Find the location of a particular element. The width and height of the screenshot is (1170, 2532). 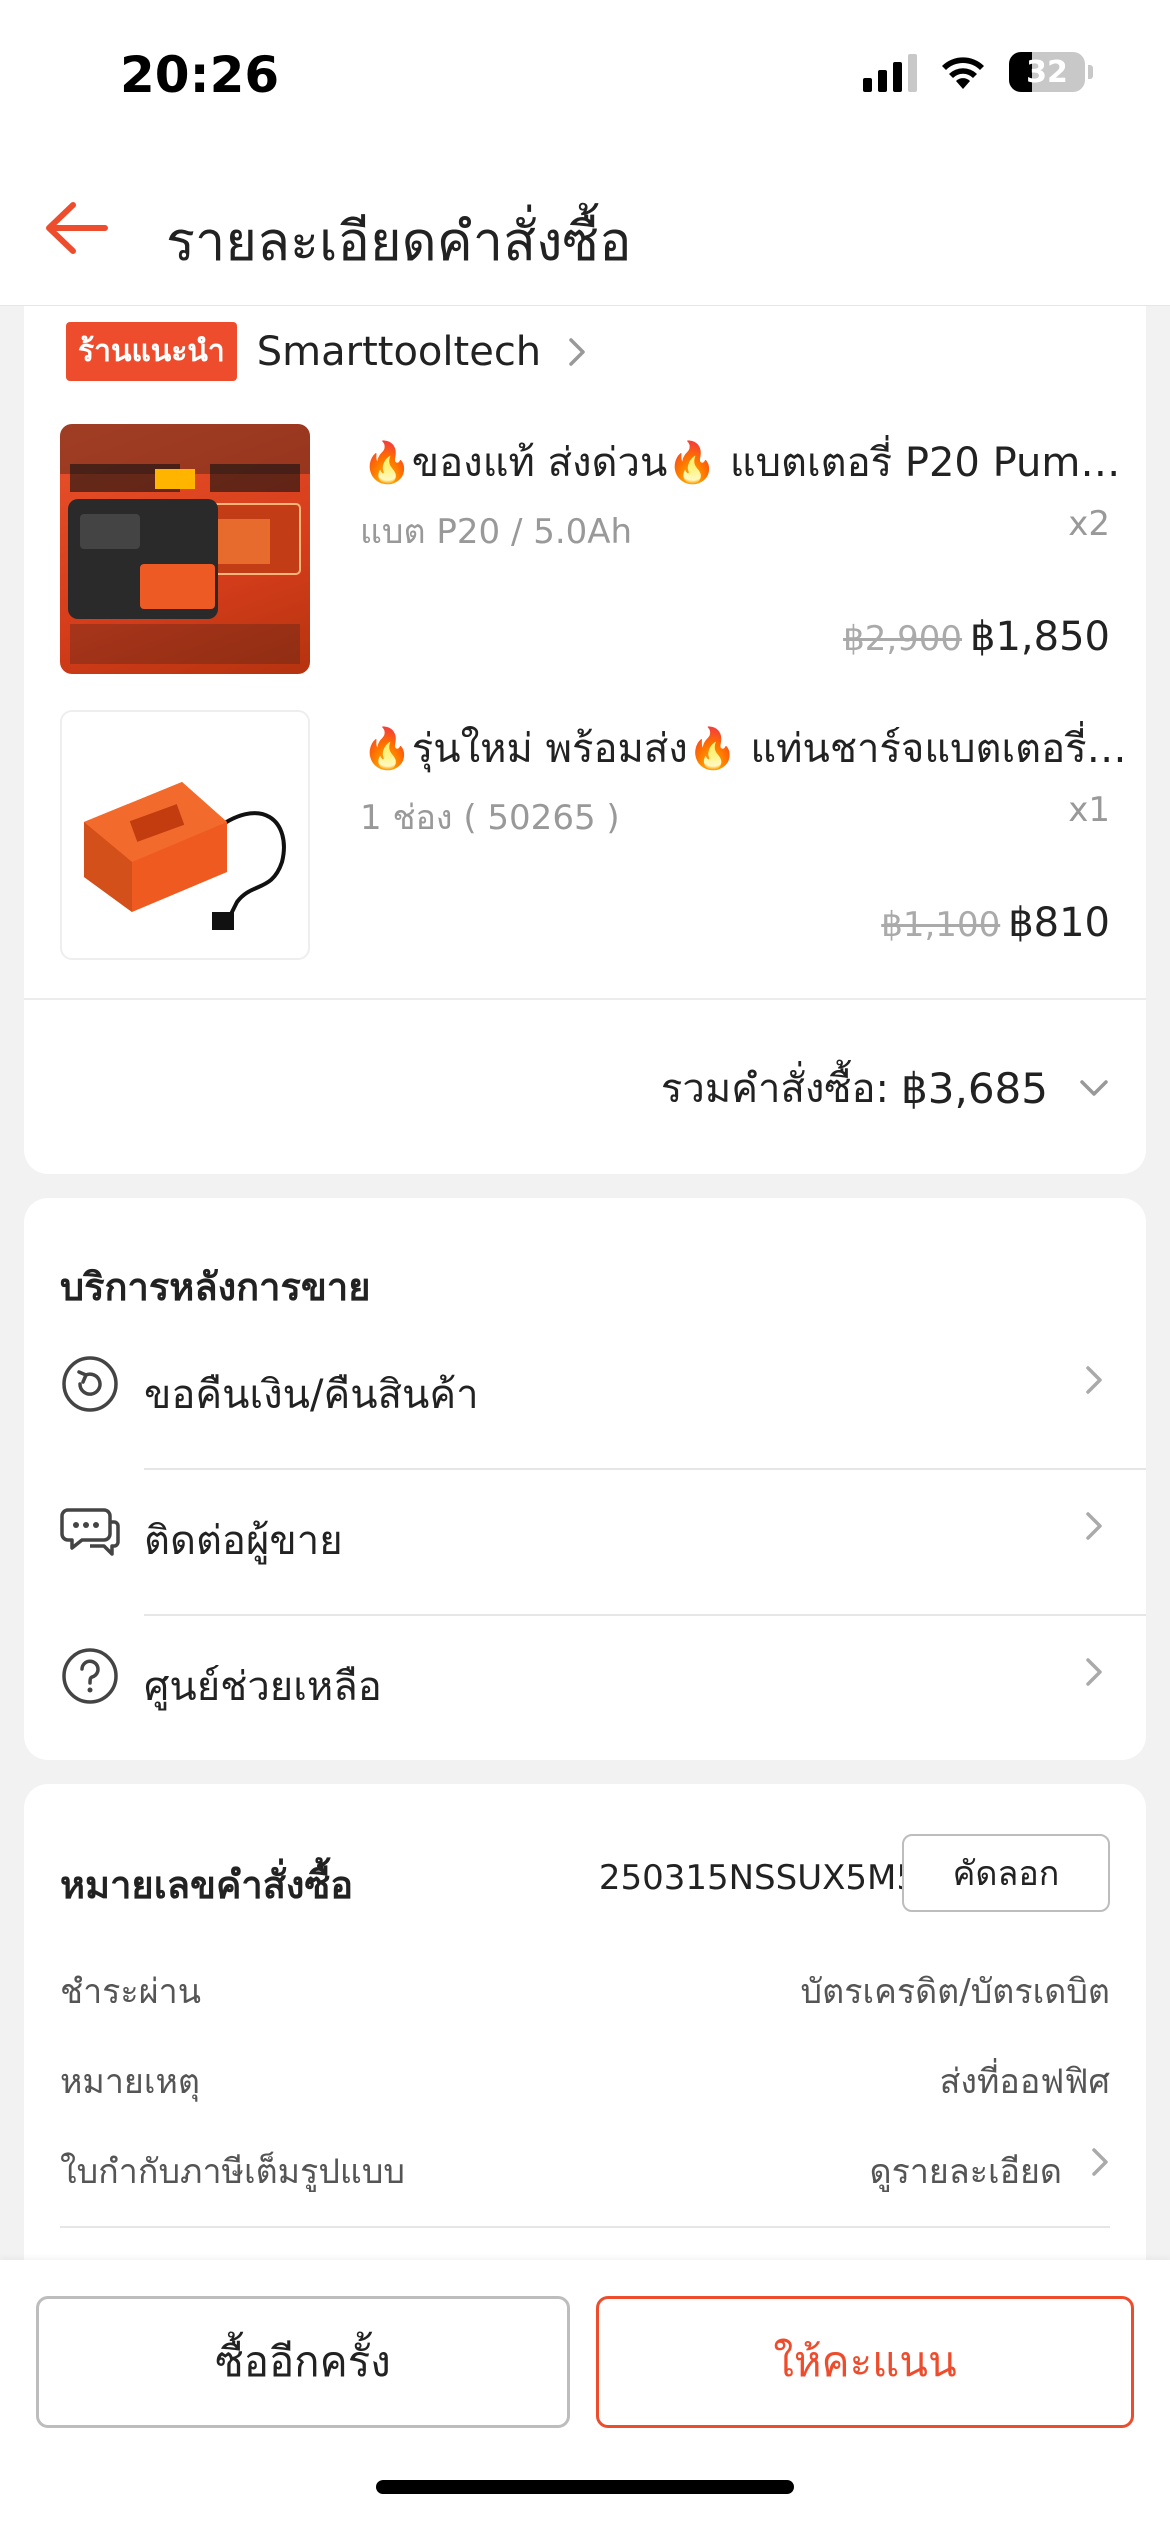

help-icon is located at coordinates (90, 1676).